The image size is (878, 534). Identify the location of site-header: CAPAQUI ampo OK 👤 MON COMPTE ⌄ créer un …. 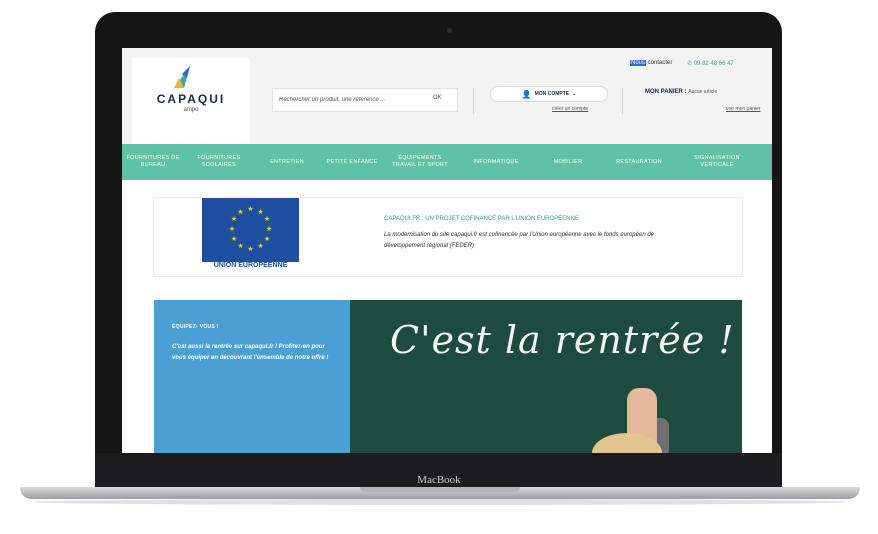
(447, 96).